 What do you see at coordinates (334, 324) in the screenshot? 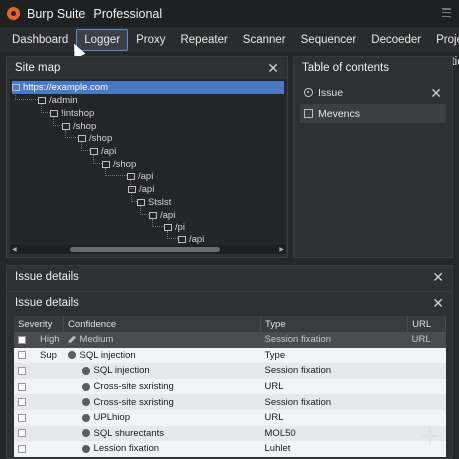
I see `column-header-type: Type` at bounding box center [334, 324].